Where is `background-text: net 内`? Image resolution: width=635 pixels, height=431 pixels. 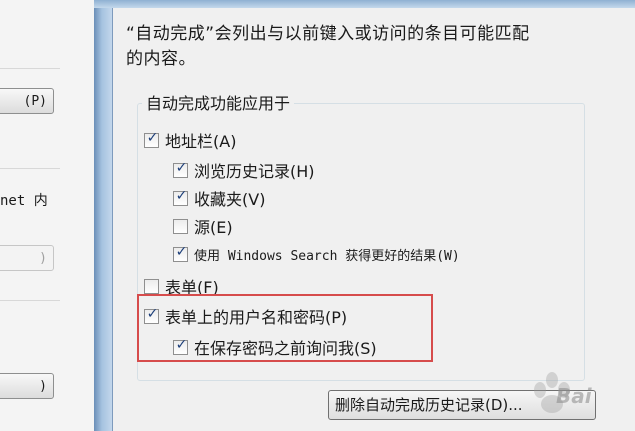 background-text: net 内 is located at coordinates (24, 201).